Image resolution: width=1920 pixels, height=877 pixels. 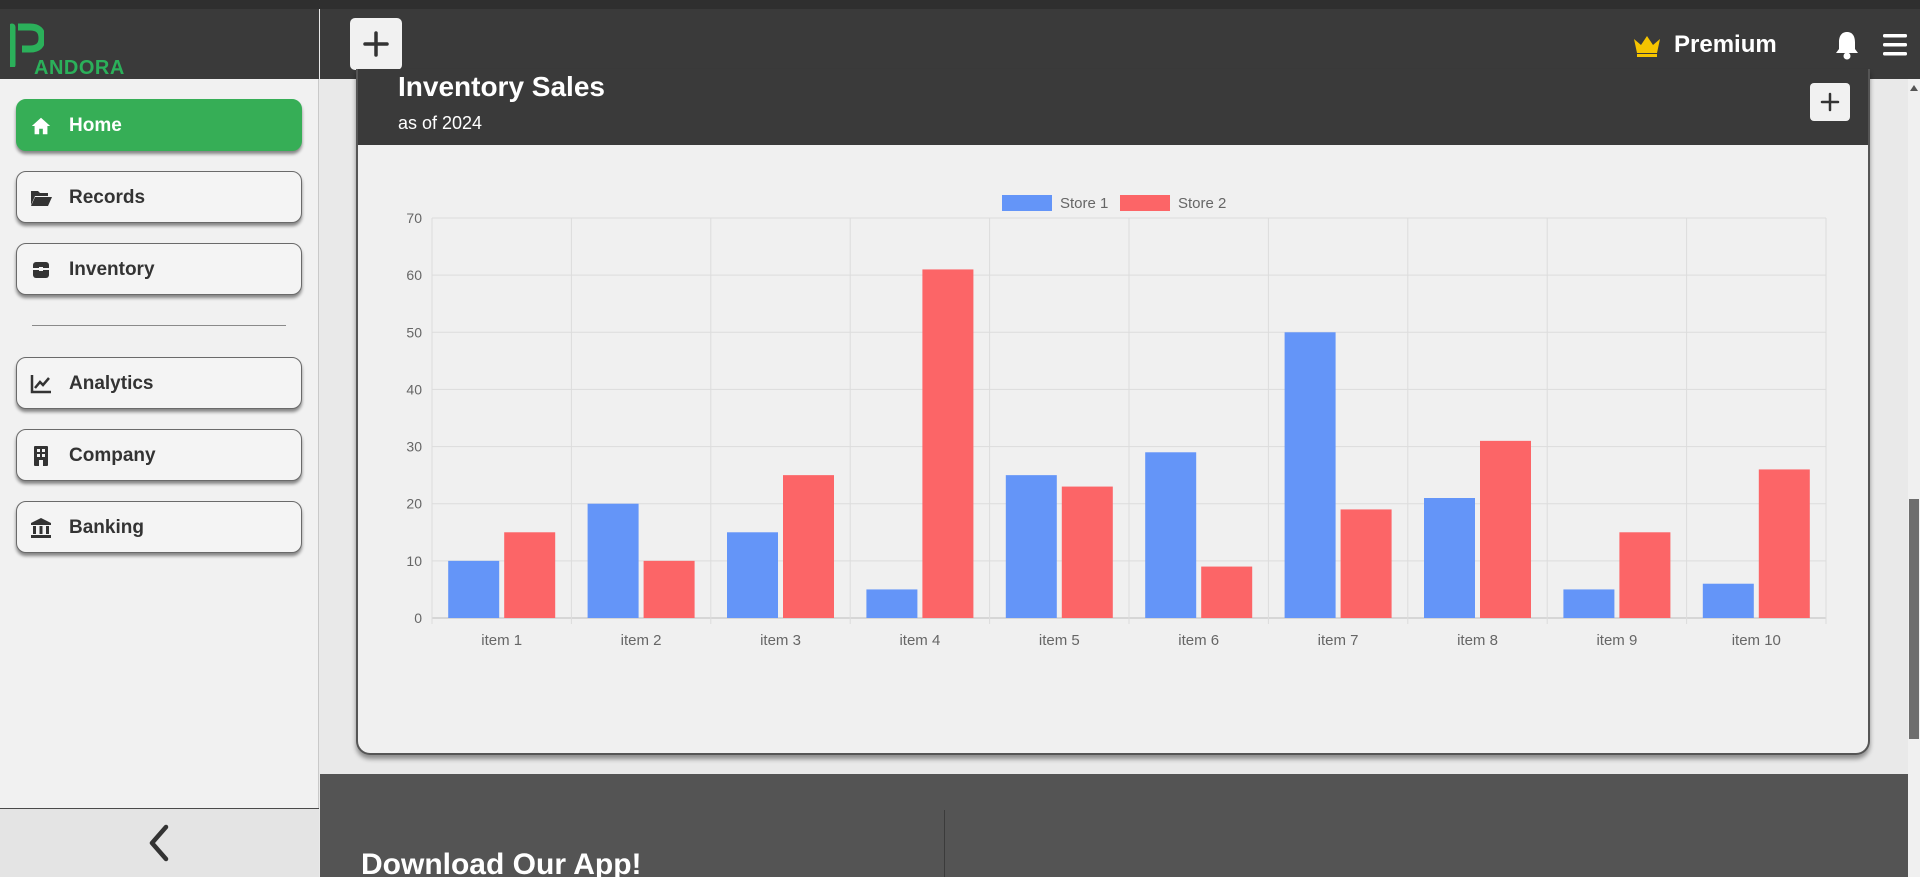 What do you see at coordinates (919, 640) in the screenshot?
I see `x-tick-label: item 4` at bounding box center [919, 640].